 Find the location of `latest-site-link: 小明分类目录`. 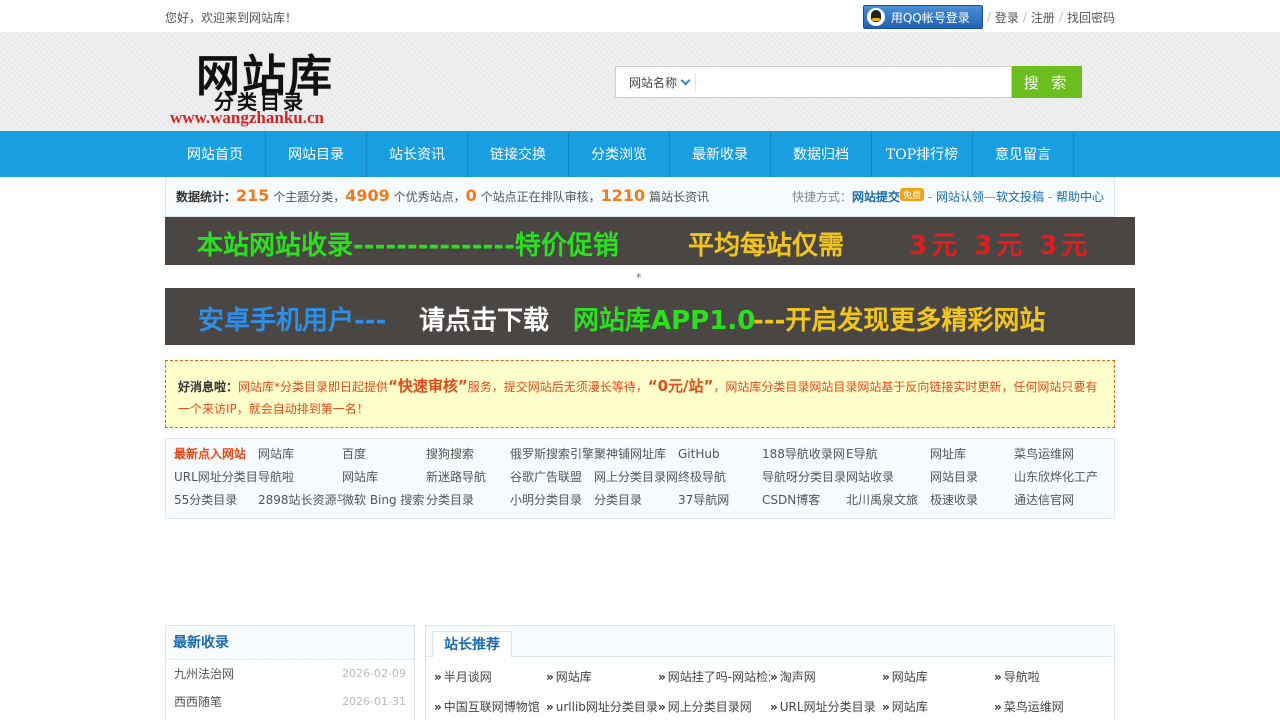

latest-site-link: 小明分类目录 is located at coordinates (552, 500).